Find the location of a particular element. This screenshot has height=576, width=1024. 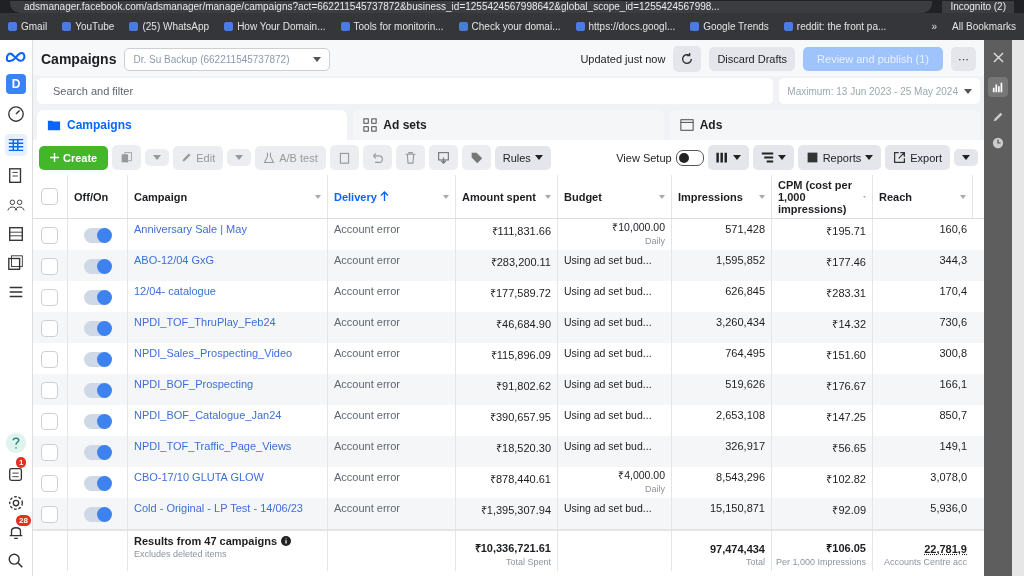

dropdown-button is located at coordinates (966, 157).